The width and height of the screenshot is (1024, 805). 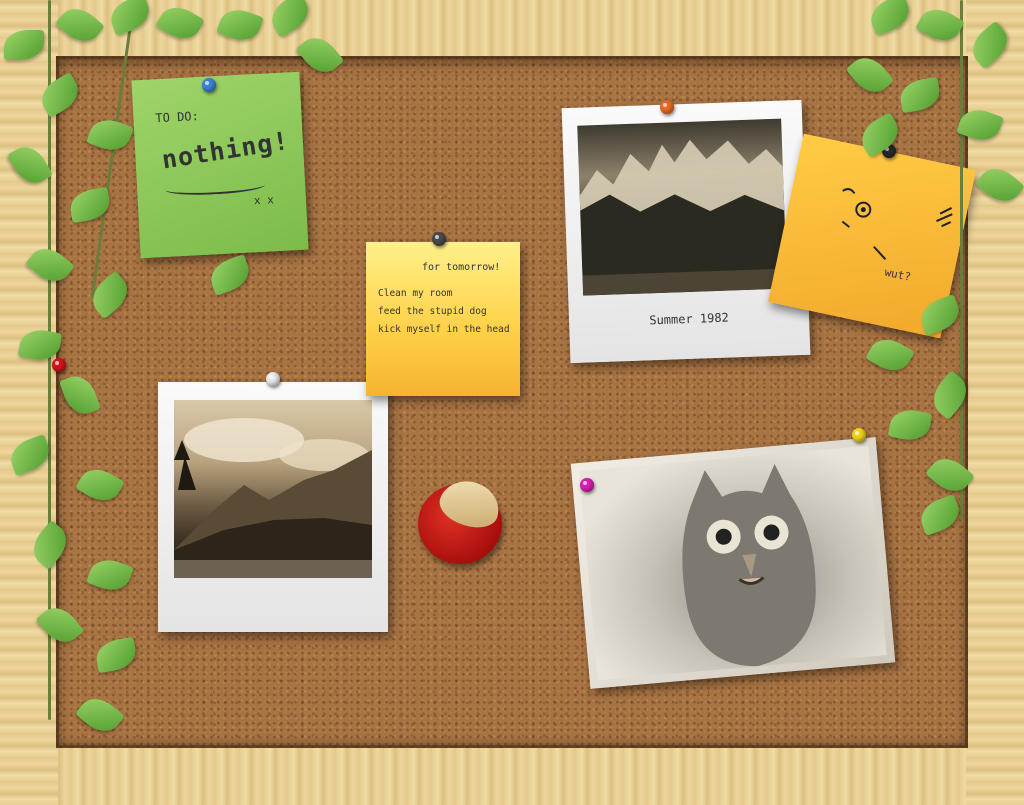 What do you see at coordinates (59, 365) in the screenshot?
I see `red-pushpin-icon` at bounding box center [59, 365].